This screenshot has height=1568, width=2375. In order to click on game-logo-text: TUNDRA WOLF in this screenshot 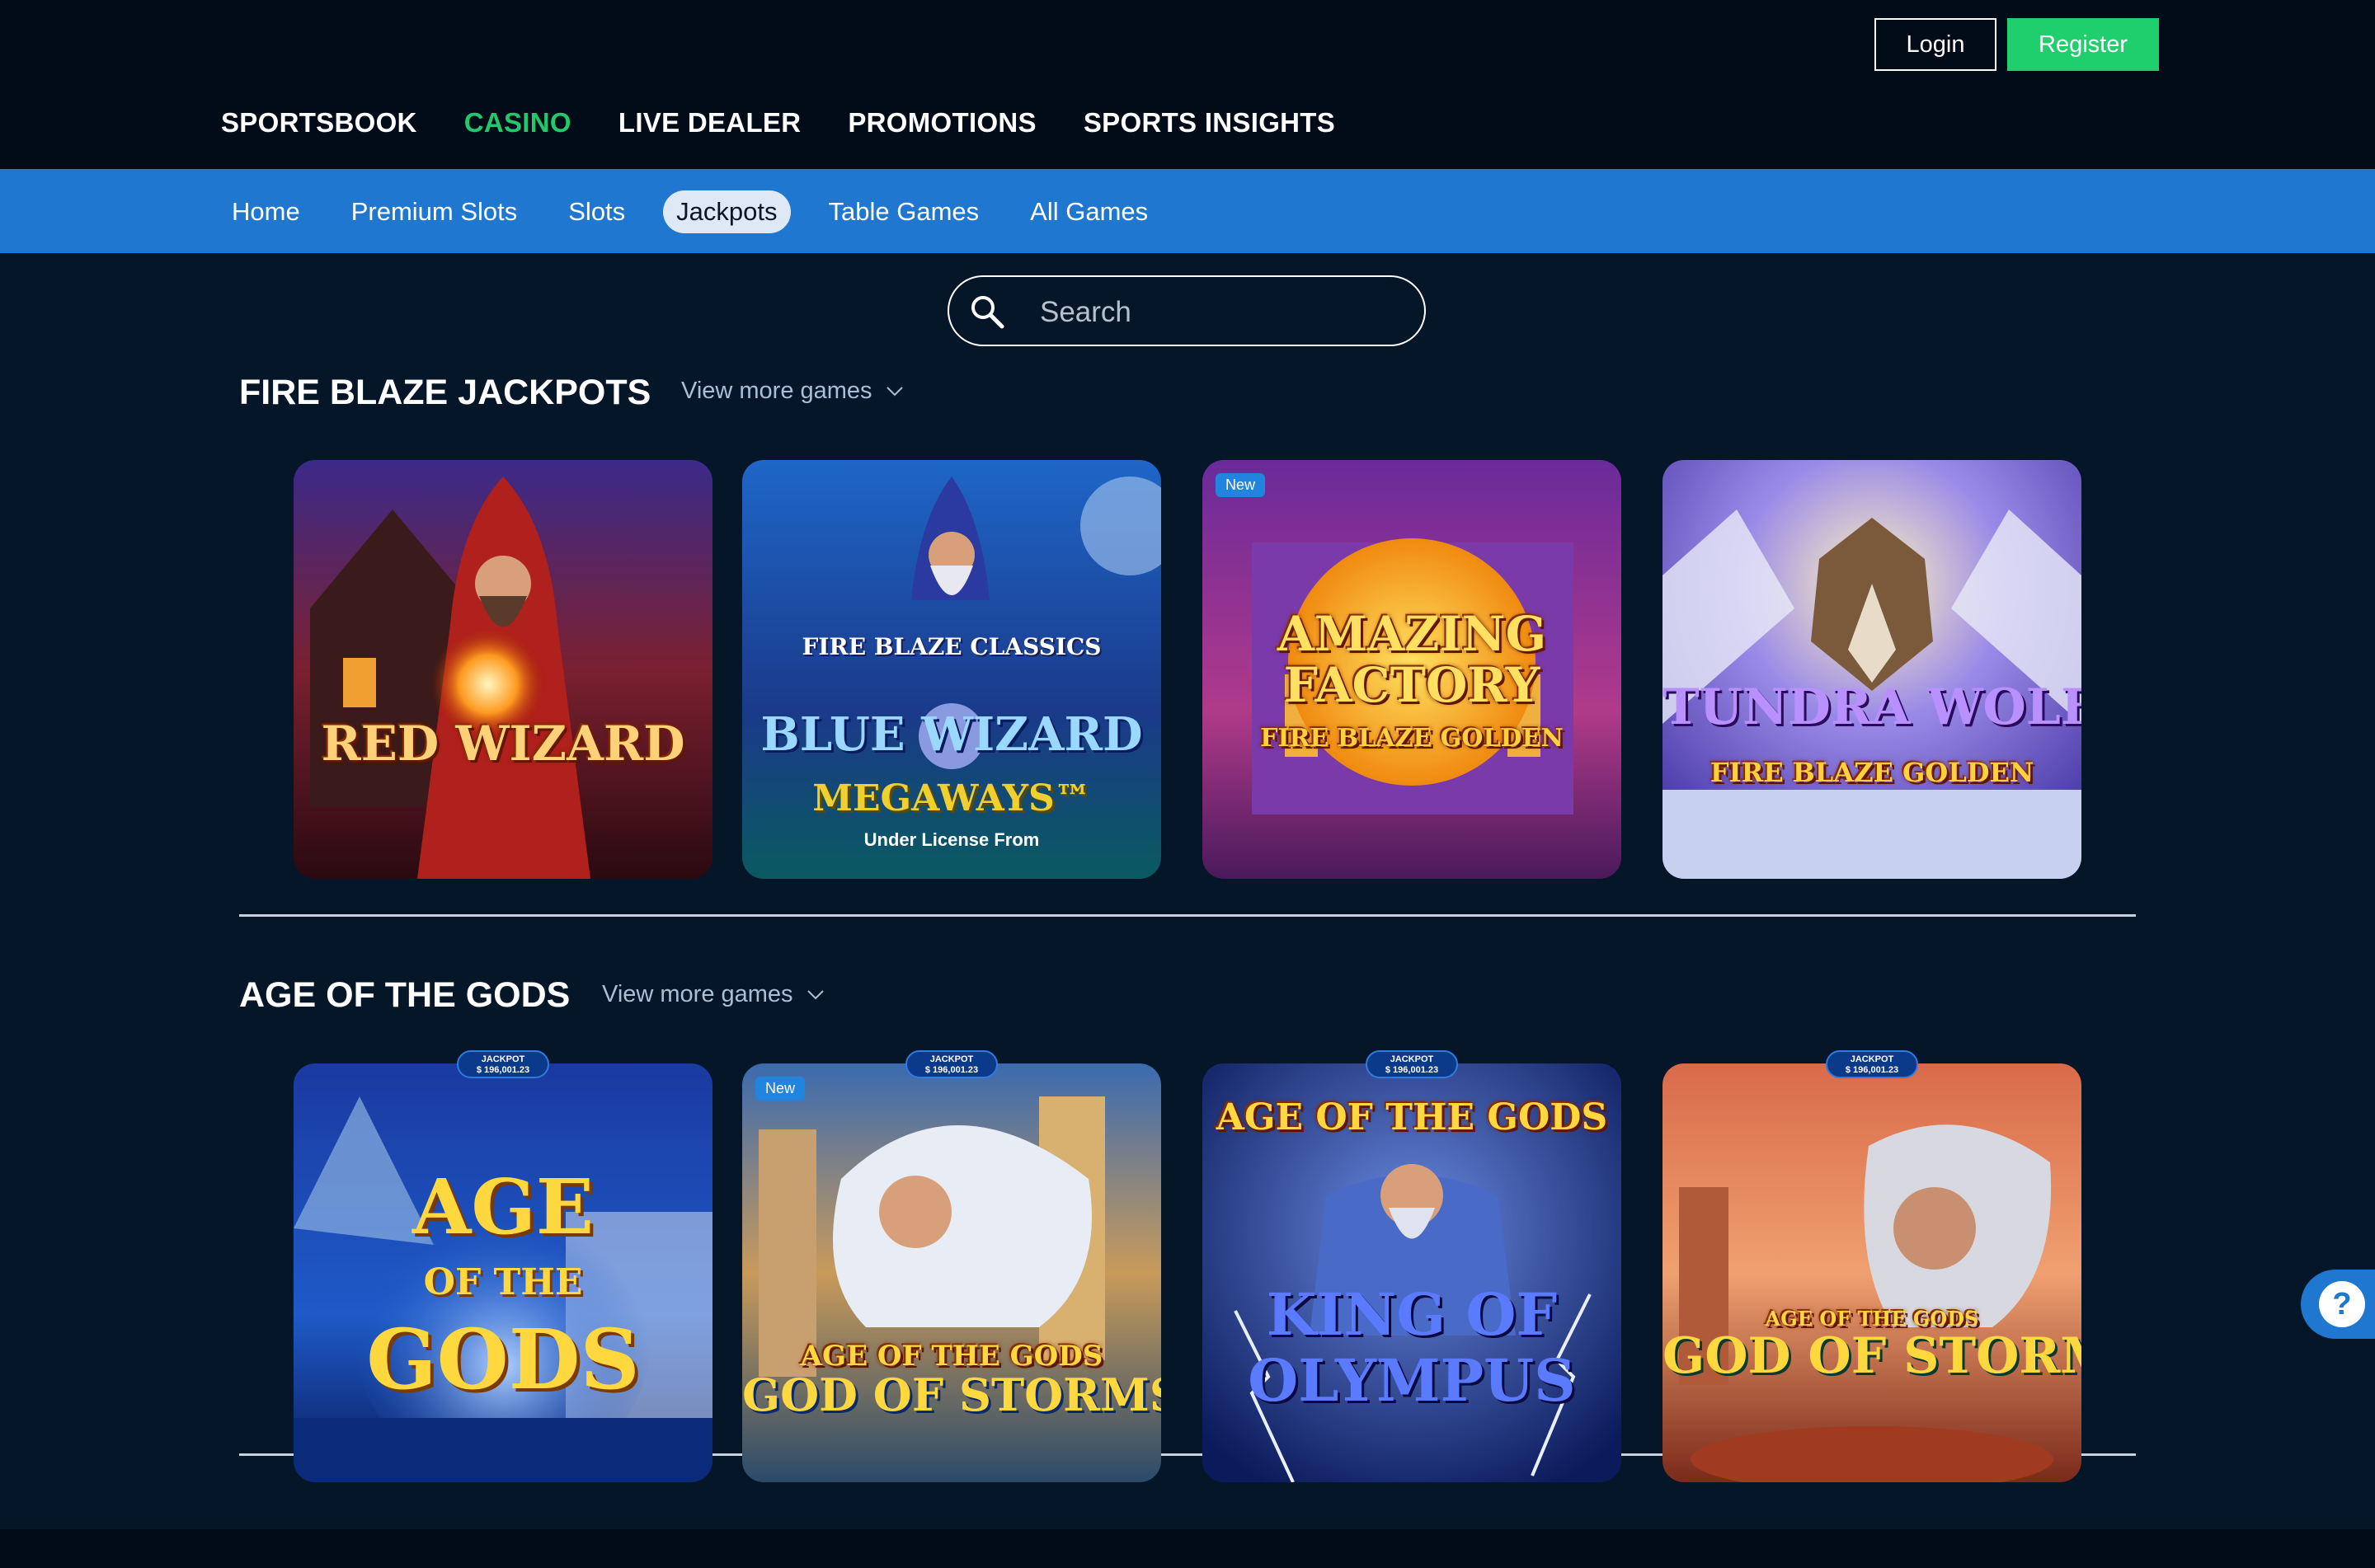, I will do `click(1871, 707)`.